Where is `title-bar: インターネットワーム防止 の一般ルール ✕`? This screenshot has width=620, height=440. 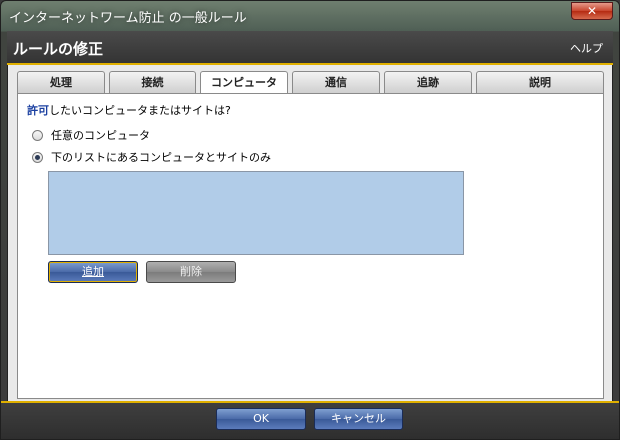 title-bar: インターネットワーム防止 の一般ルール ✕ is located at coordinates (310, 16).